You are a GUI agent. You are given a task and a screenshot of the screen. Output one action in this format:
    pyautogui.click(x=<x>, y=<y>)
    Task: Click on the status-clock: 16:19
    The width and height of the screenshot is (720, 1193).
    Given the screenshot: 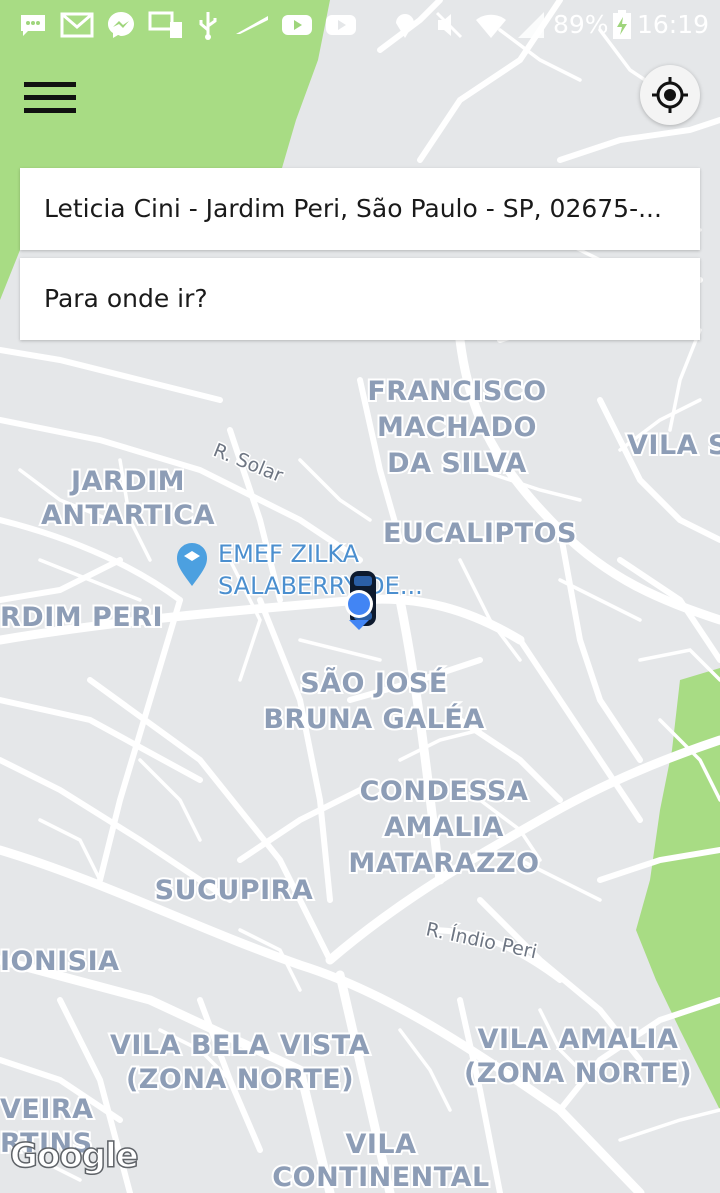 What is the action you would take?
    pyautogui.click(x=673, y=24)
    